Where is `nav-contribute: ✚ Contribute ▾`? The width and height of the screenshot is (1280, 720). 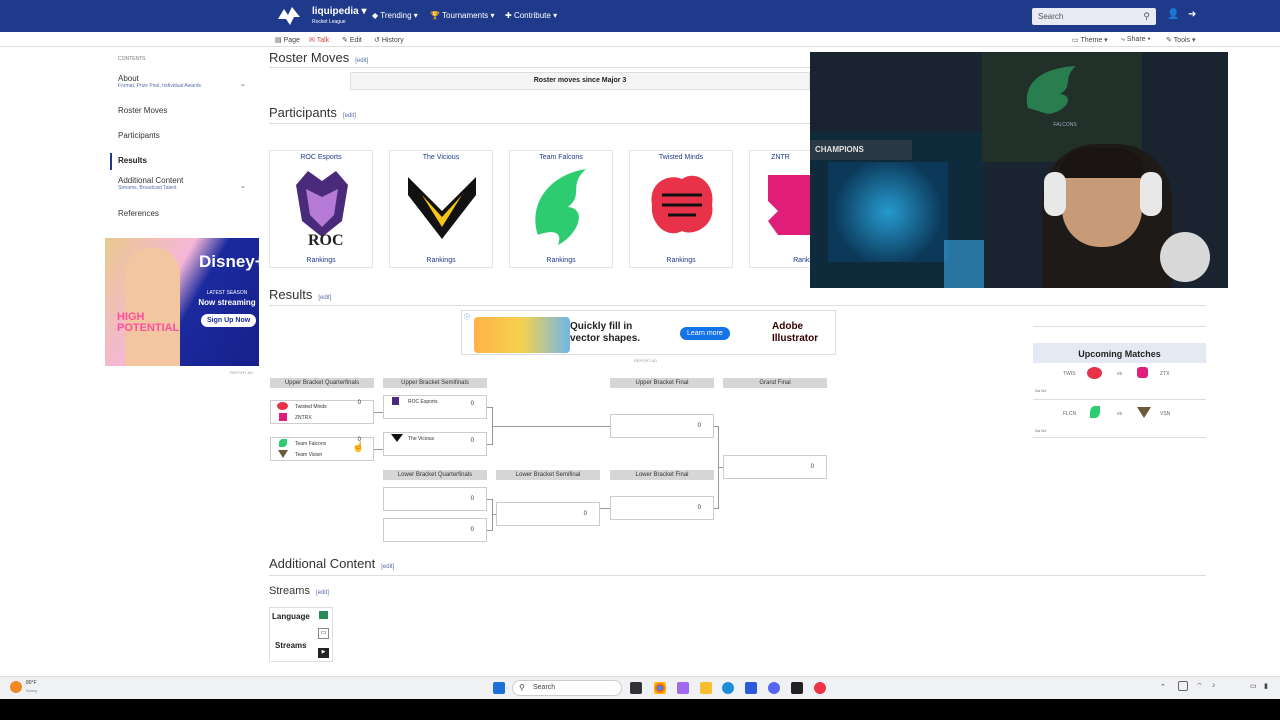 nav-contribute: ✚ Contribute ▾ is located at coordinates (531, 15).